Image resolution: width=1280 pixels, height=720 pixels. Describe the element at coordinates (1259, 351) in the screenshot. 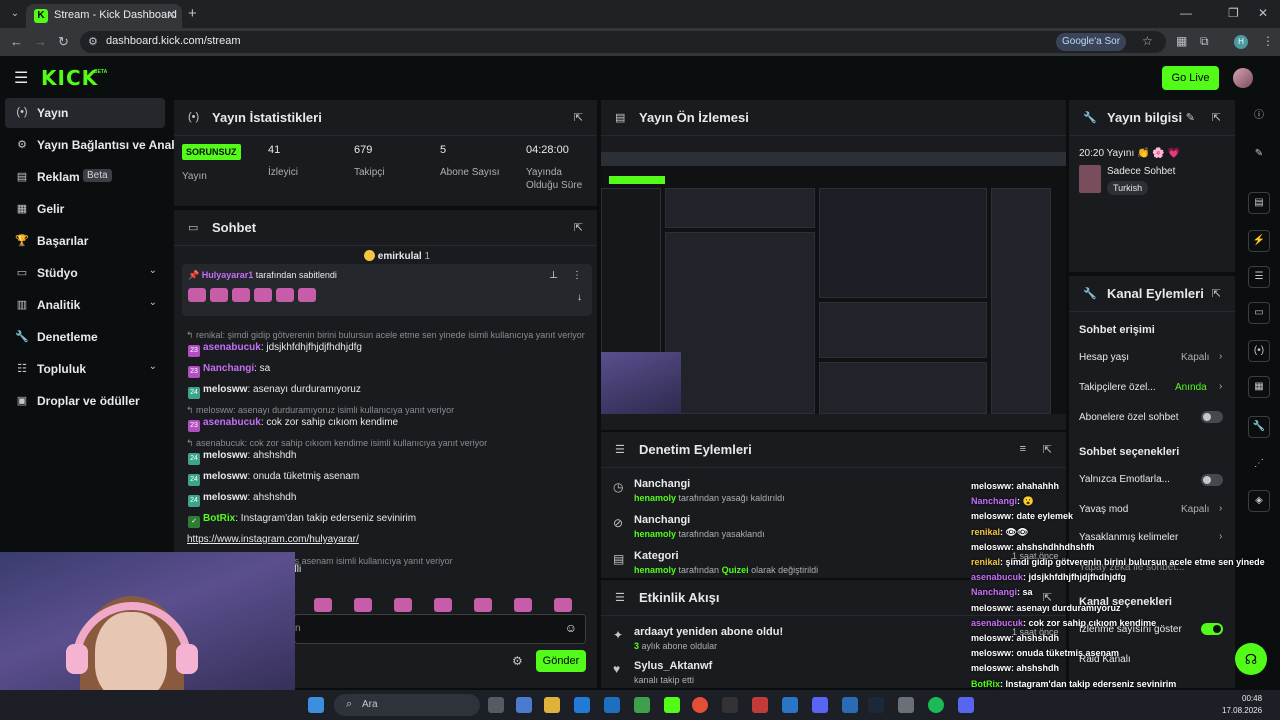

I see `broadcast-widget-icon: (•)` at that location.